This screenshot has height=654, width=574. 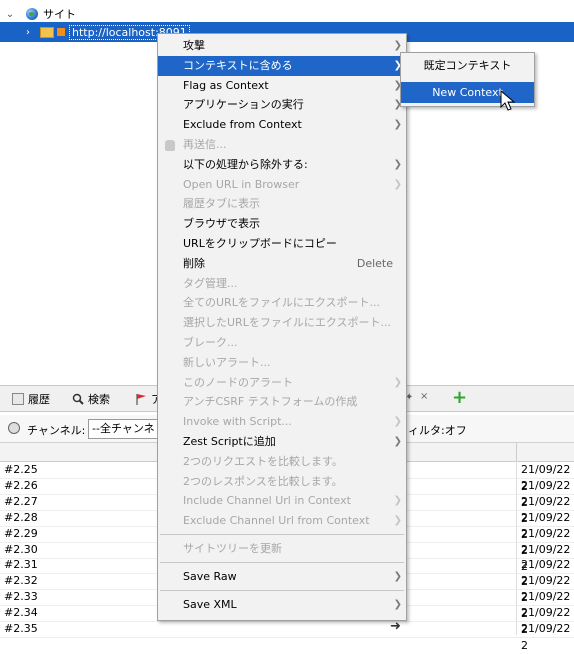 What do you see at coordinates (424, 396) in the screenshot?
I see `close-icon: ×` at bounding box center [424, 396].